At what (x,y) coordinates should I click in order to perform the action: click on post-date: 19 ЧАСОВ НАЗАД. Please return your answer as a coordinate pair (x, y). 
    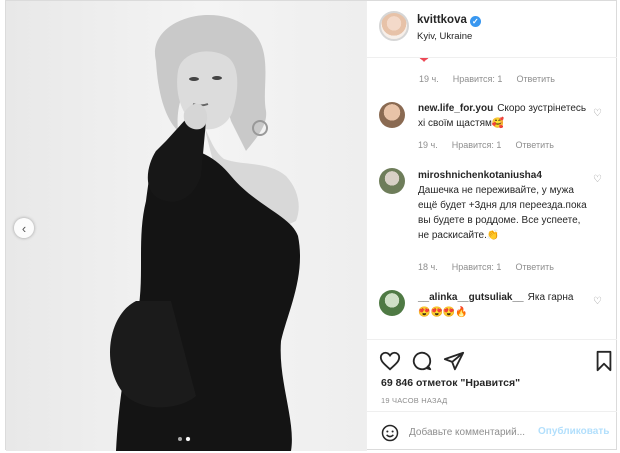
    Looking at the image, I should click on (414, 400).